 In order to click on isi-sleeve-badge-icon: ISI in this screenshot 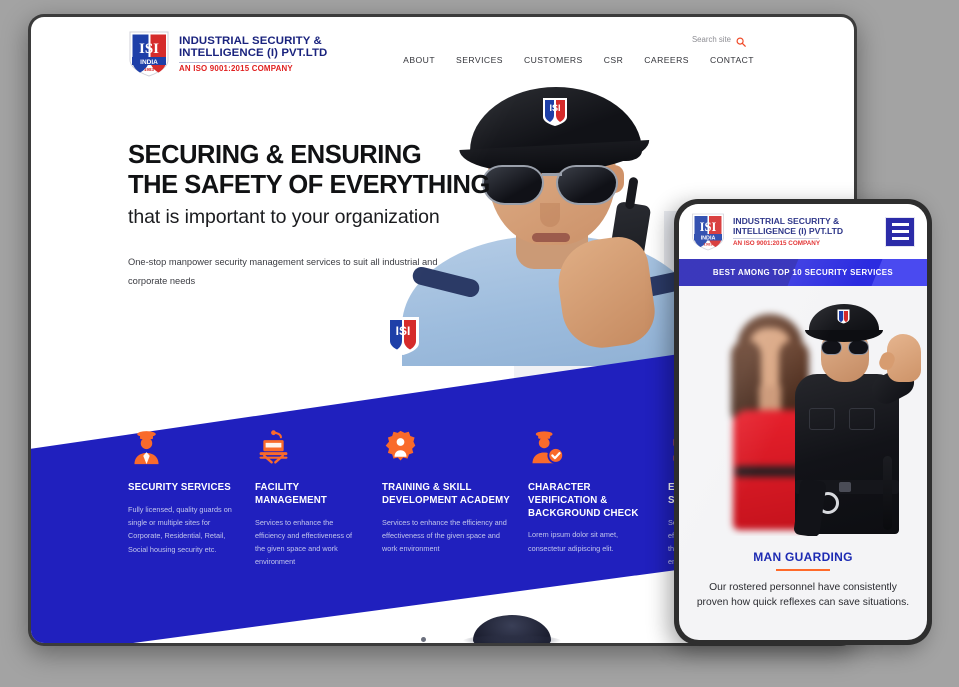, I will do `click(403, 336)`.